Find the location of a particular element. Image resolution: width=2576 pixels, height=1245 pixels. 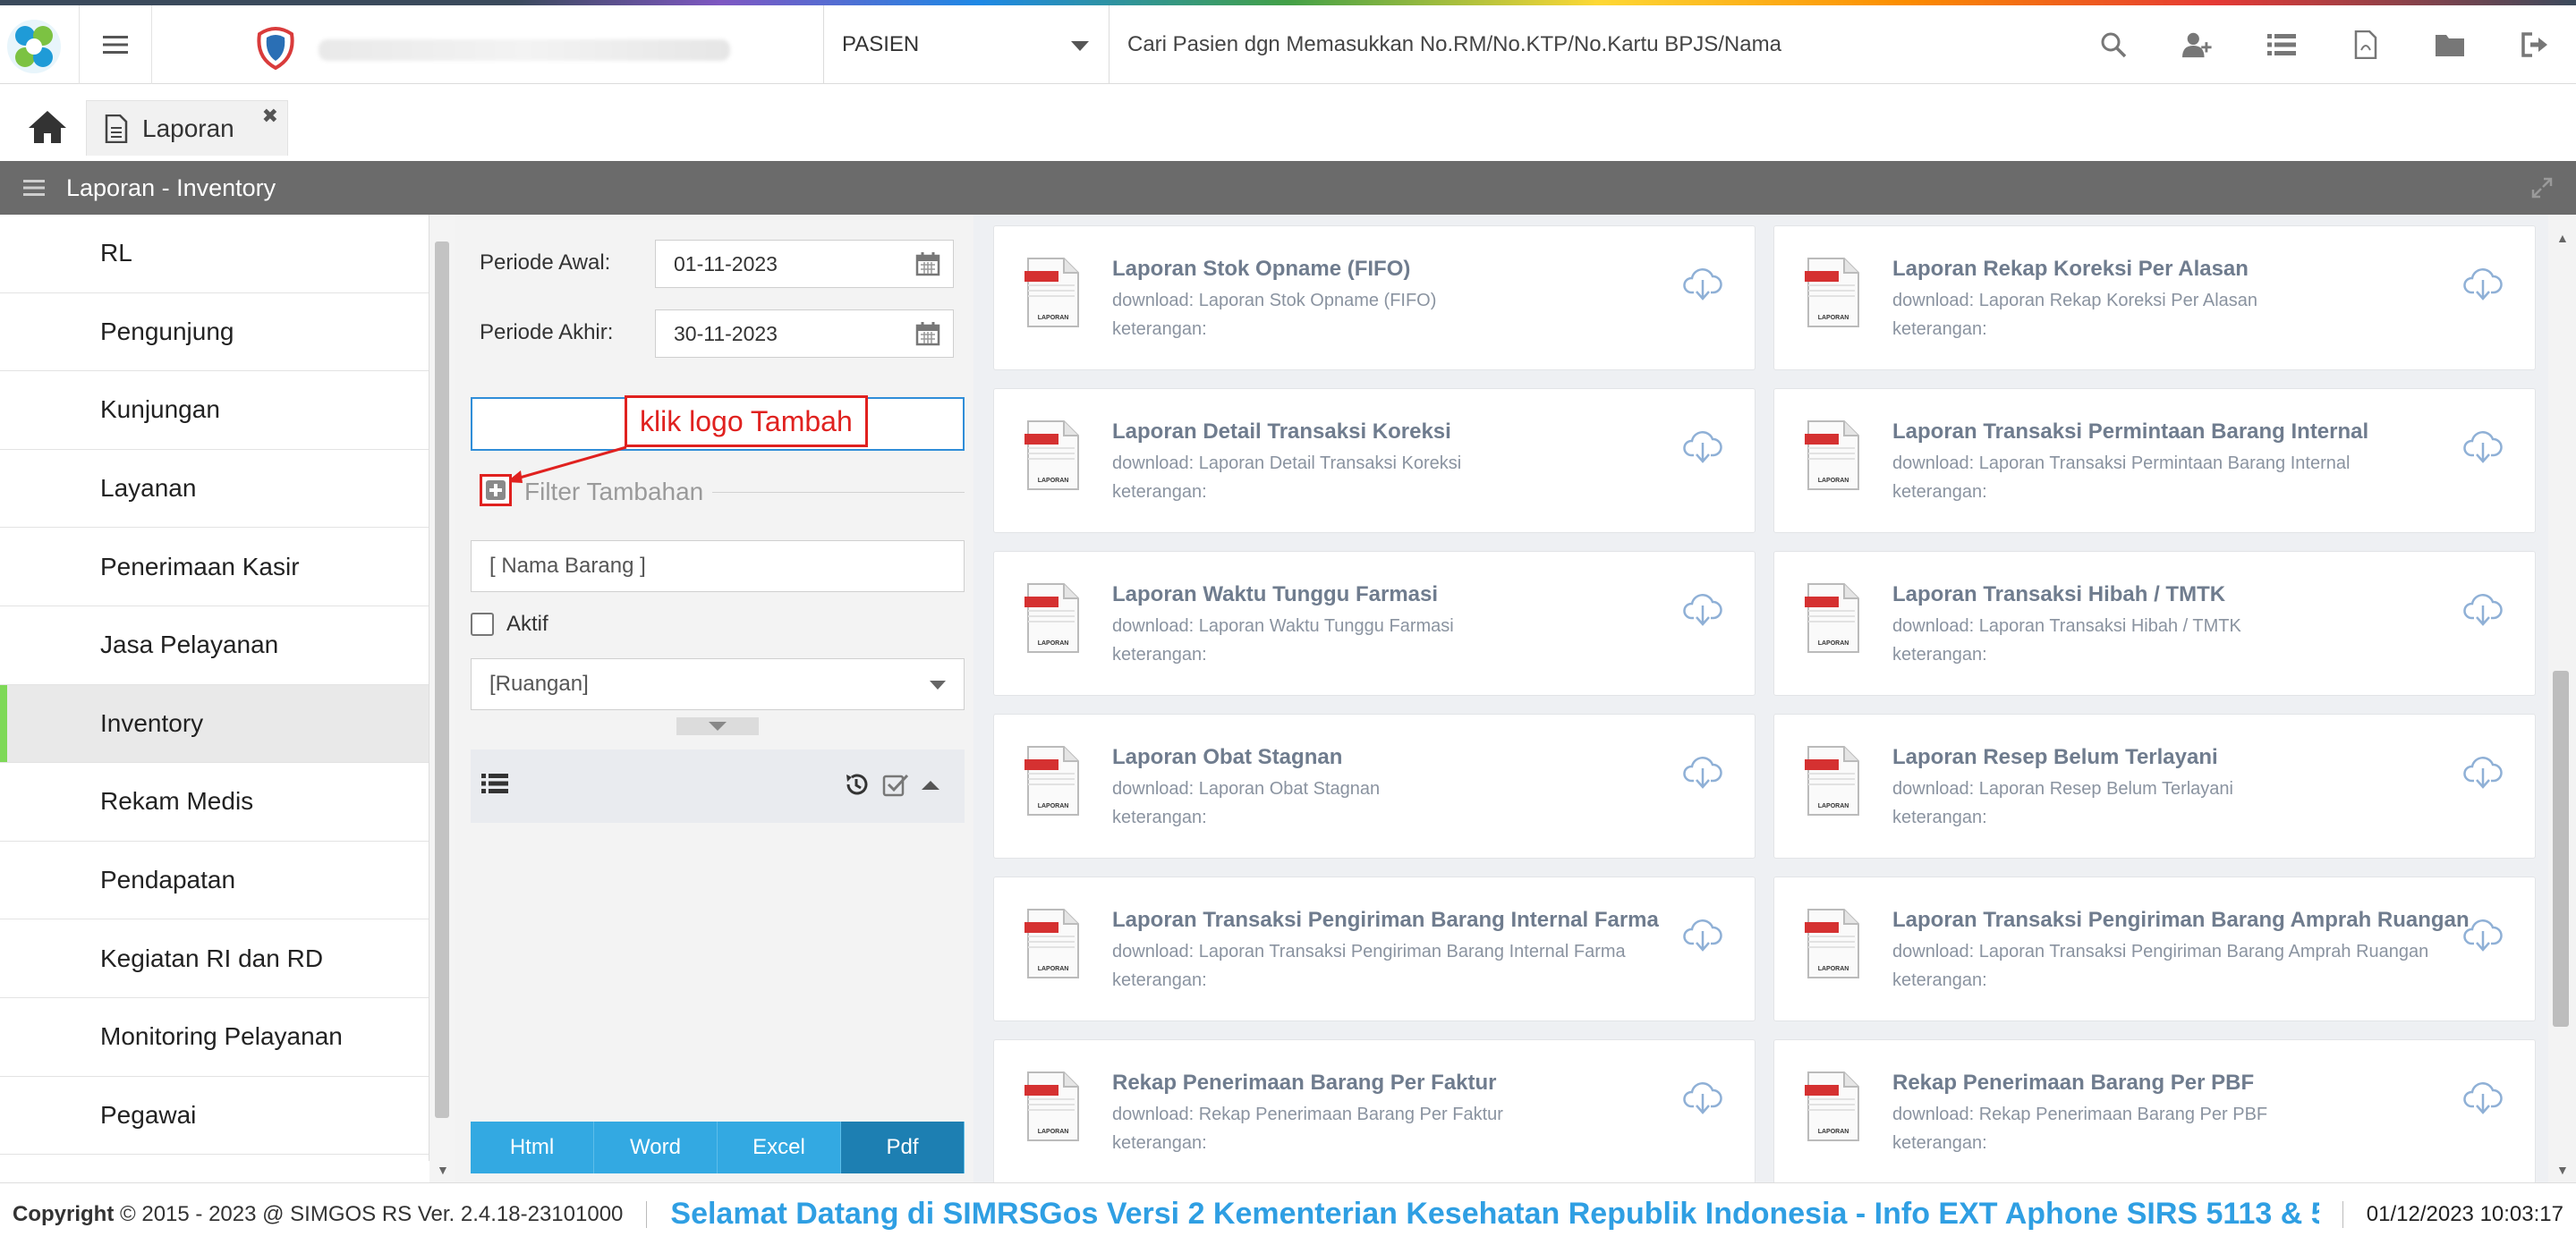

report-title: Rekap Penerimaan Barang Per Faktur is located at coordinates (1304, 1083).